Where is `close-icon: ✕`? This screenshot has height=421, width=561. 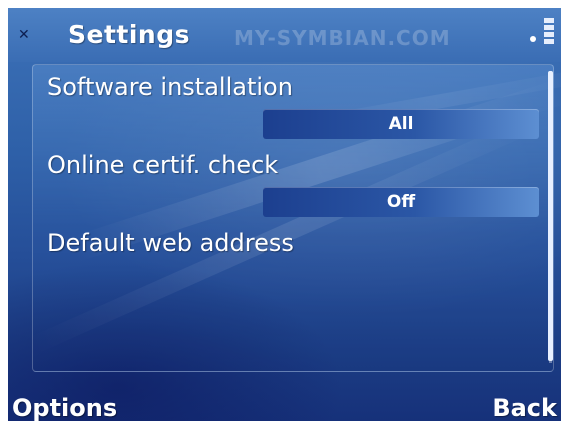 close-icon: ✕ is located at coordinates (25, 35).